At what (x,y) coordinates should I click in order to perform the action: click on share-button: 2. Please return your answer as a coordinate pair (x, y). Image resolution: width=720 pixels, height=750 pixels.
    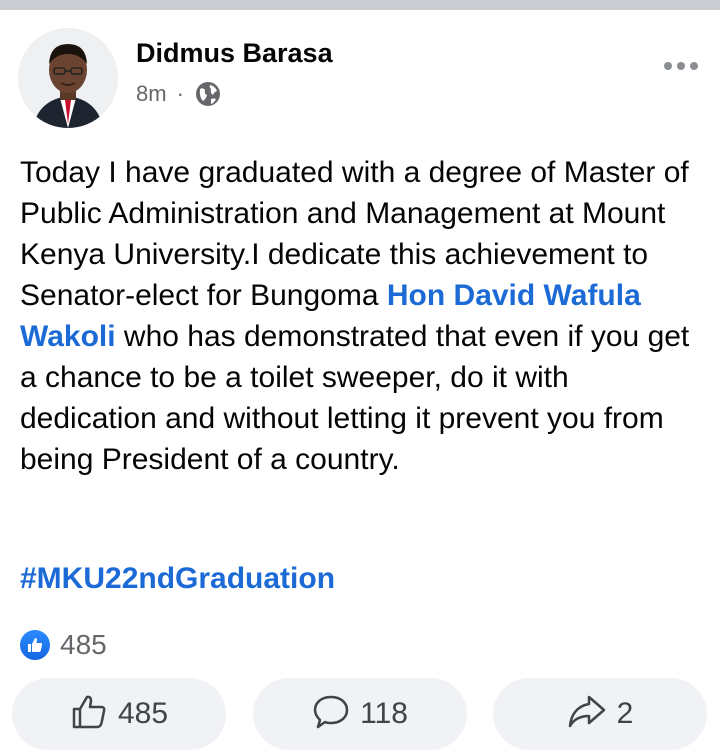
    Looking at the image, I should click on (600, 714).